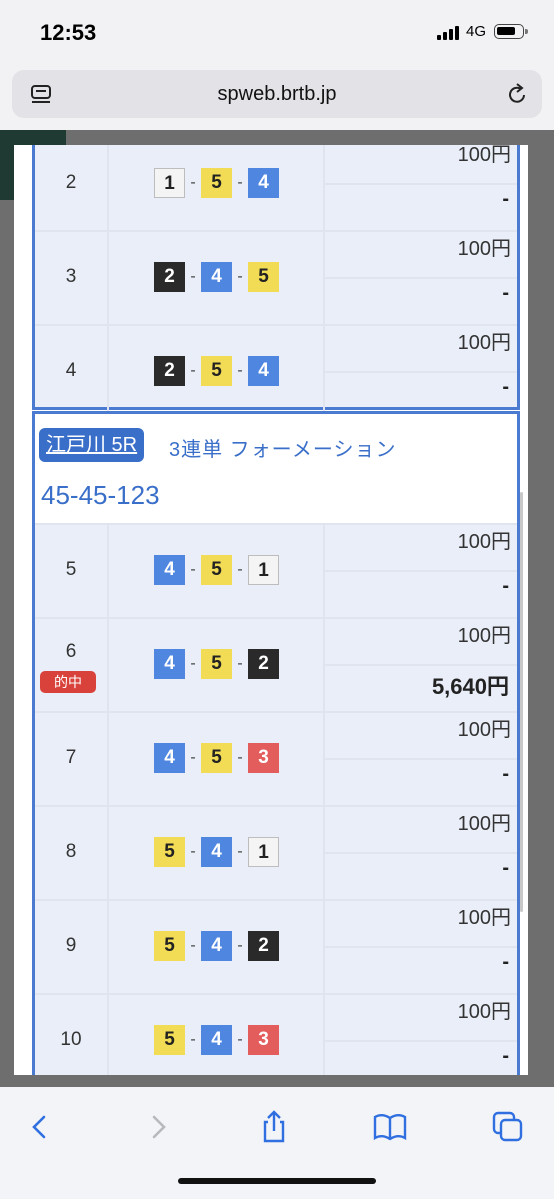 This screenshot has width=554, height=1199. Describe the element at coordinates (448, 33) in the screenshot. I see `signal-icon` at that location.